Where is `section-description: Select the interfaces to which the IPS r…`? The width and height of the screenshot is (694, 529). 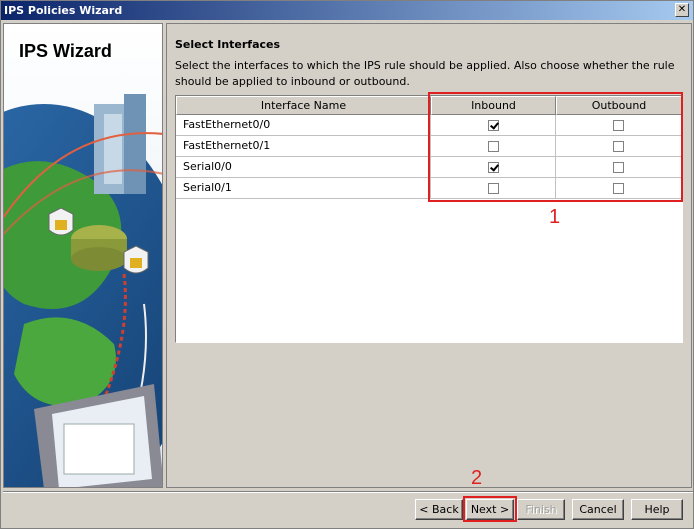 section-description: Select the interfaces to which the IPS r… is located at coordinates (425, 73).